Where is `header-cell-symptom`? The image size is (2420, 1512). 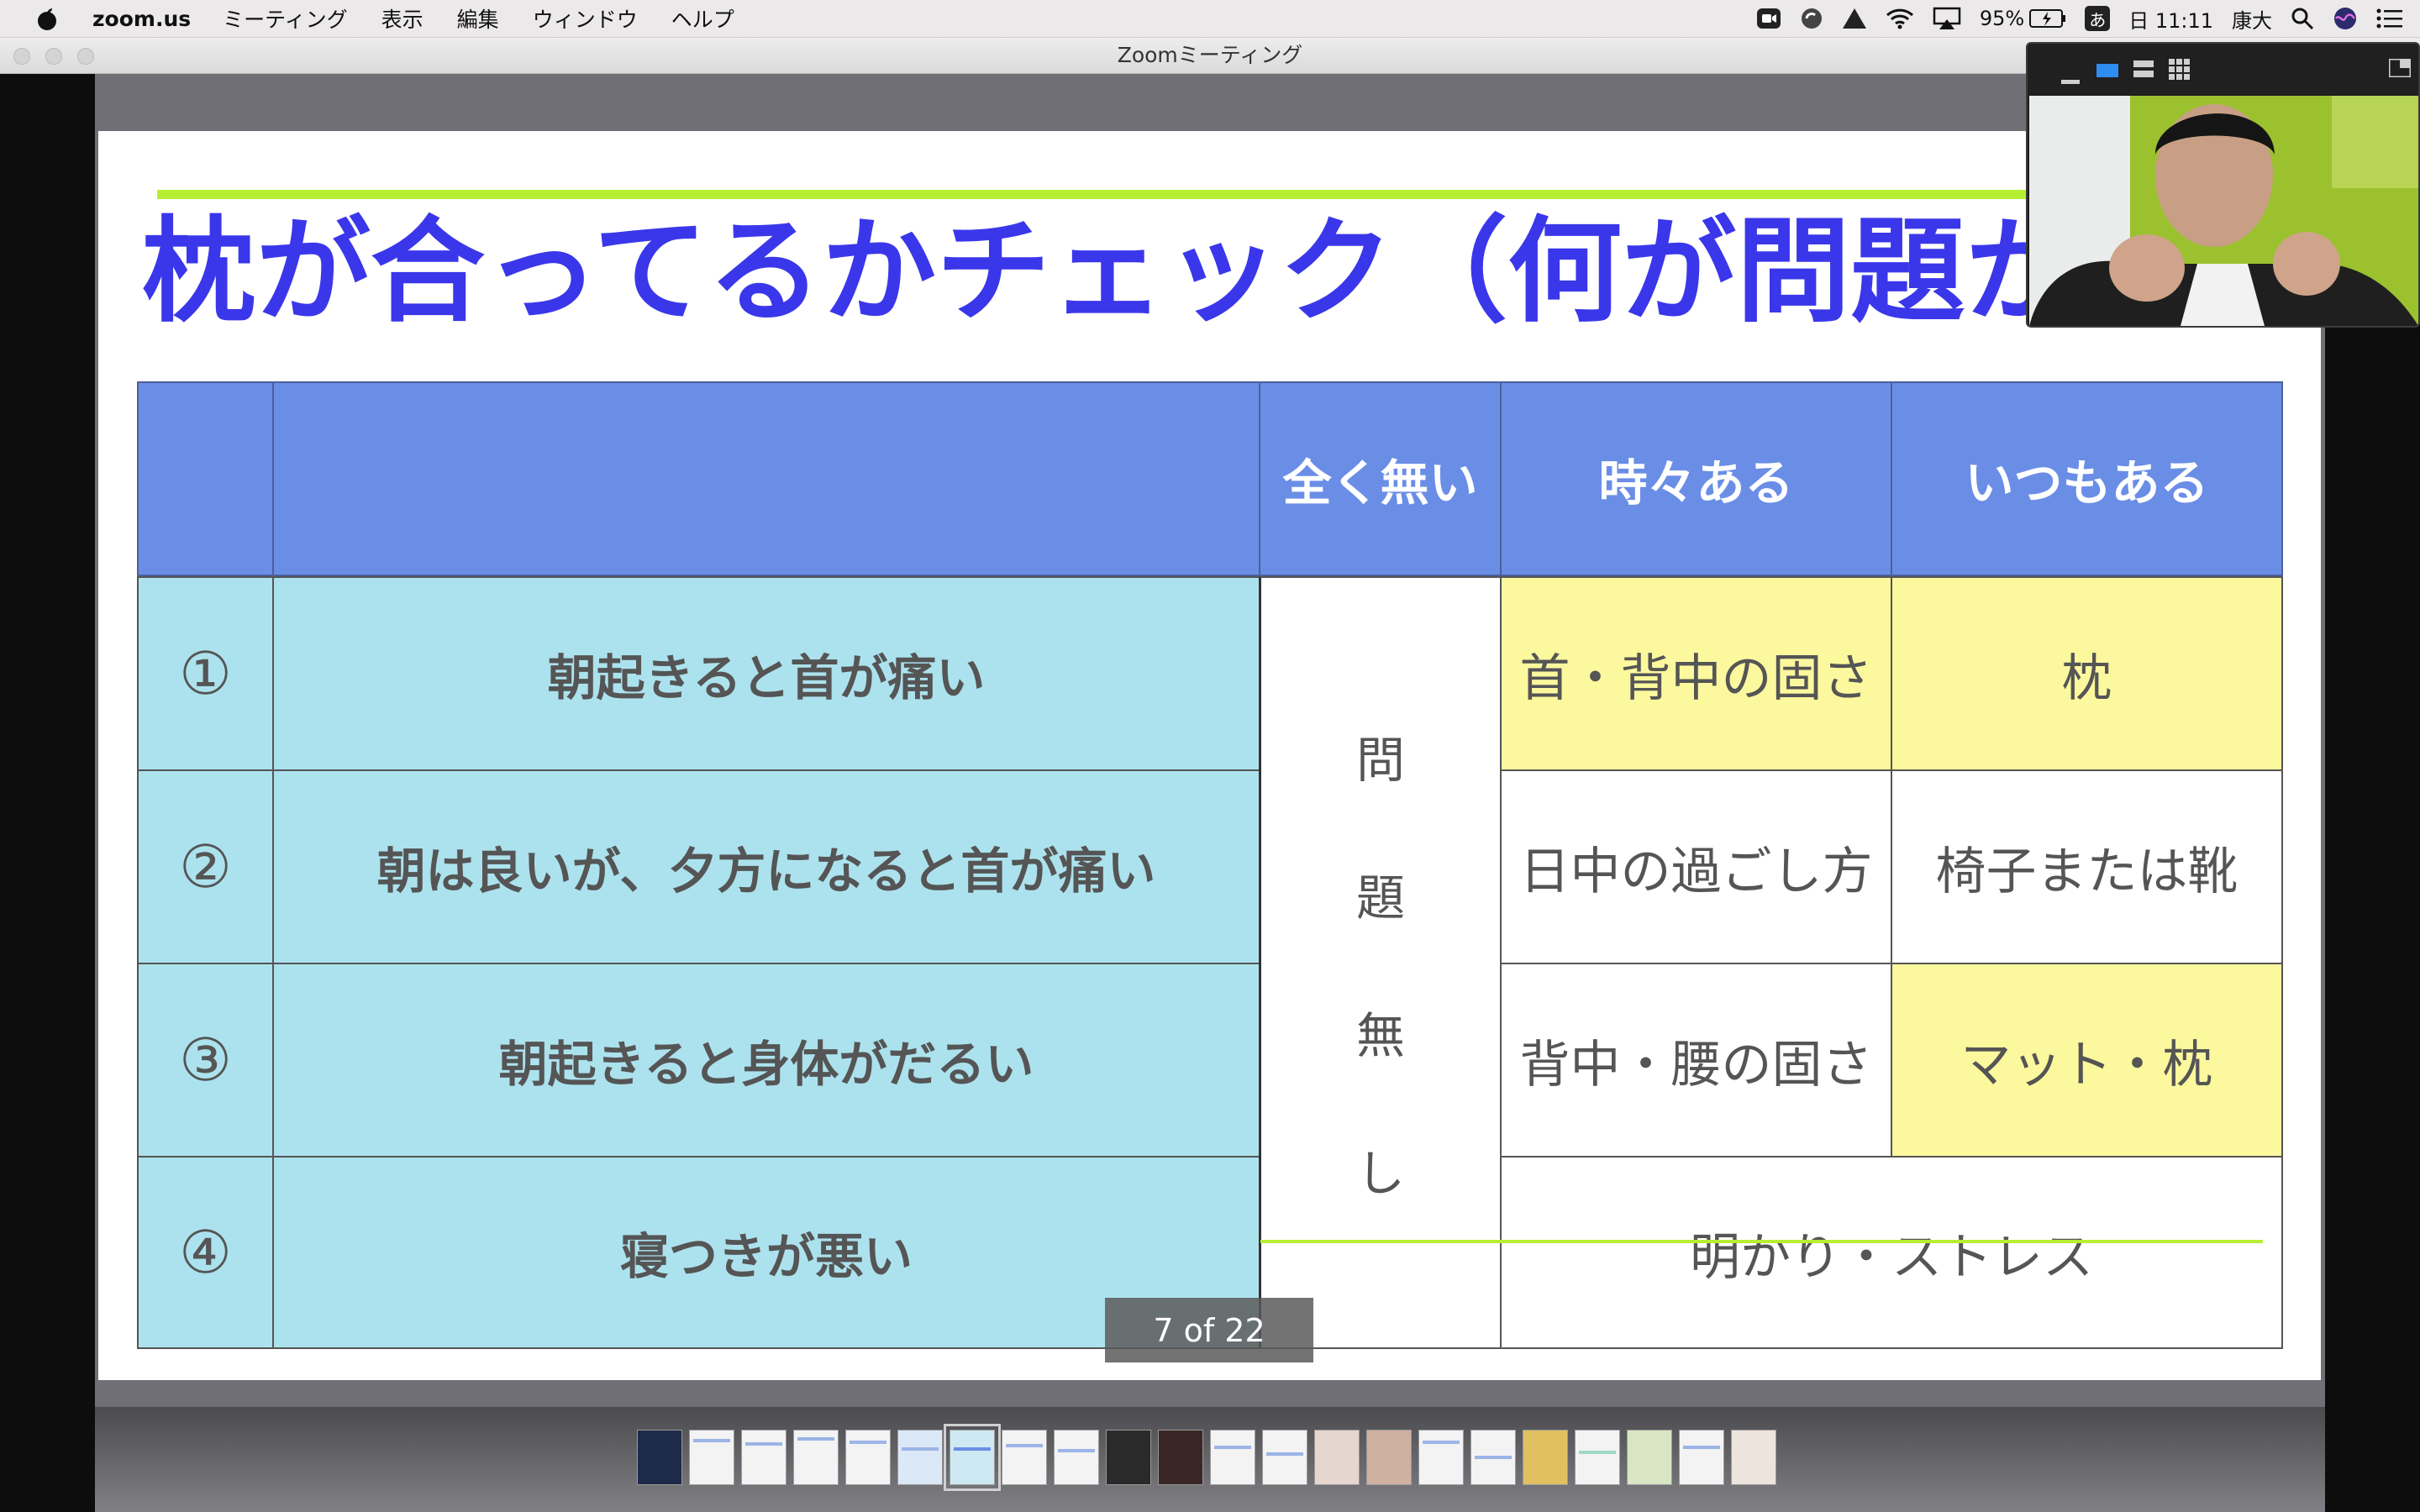 header-cell-symptom is located at coordinates (766, 478).